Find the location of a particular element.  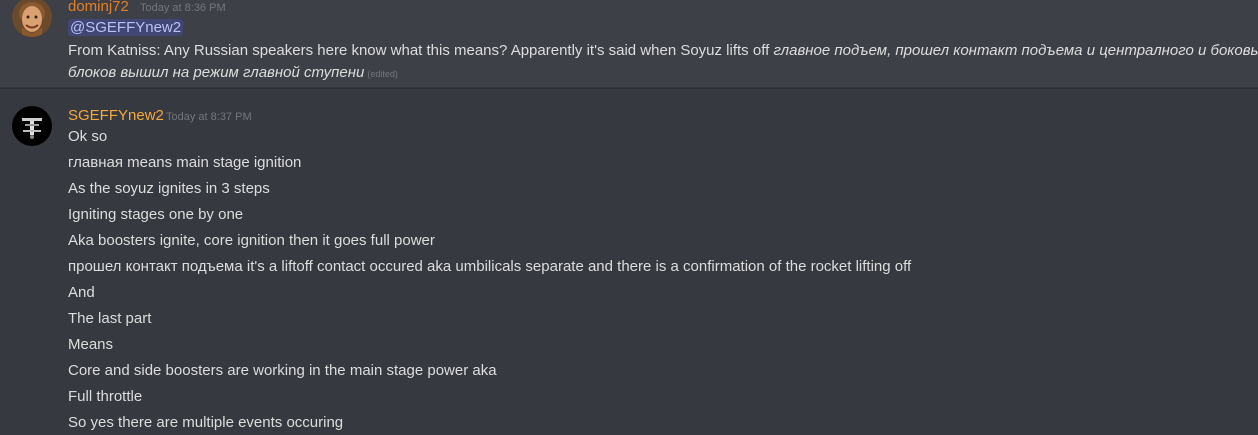

message-line: Igniting stages one by one is located at coordinates (156, 214).